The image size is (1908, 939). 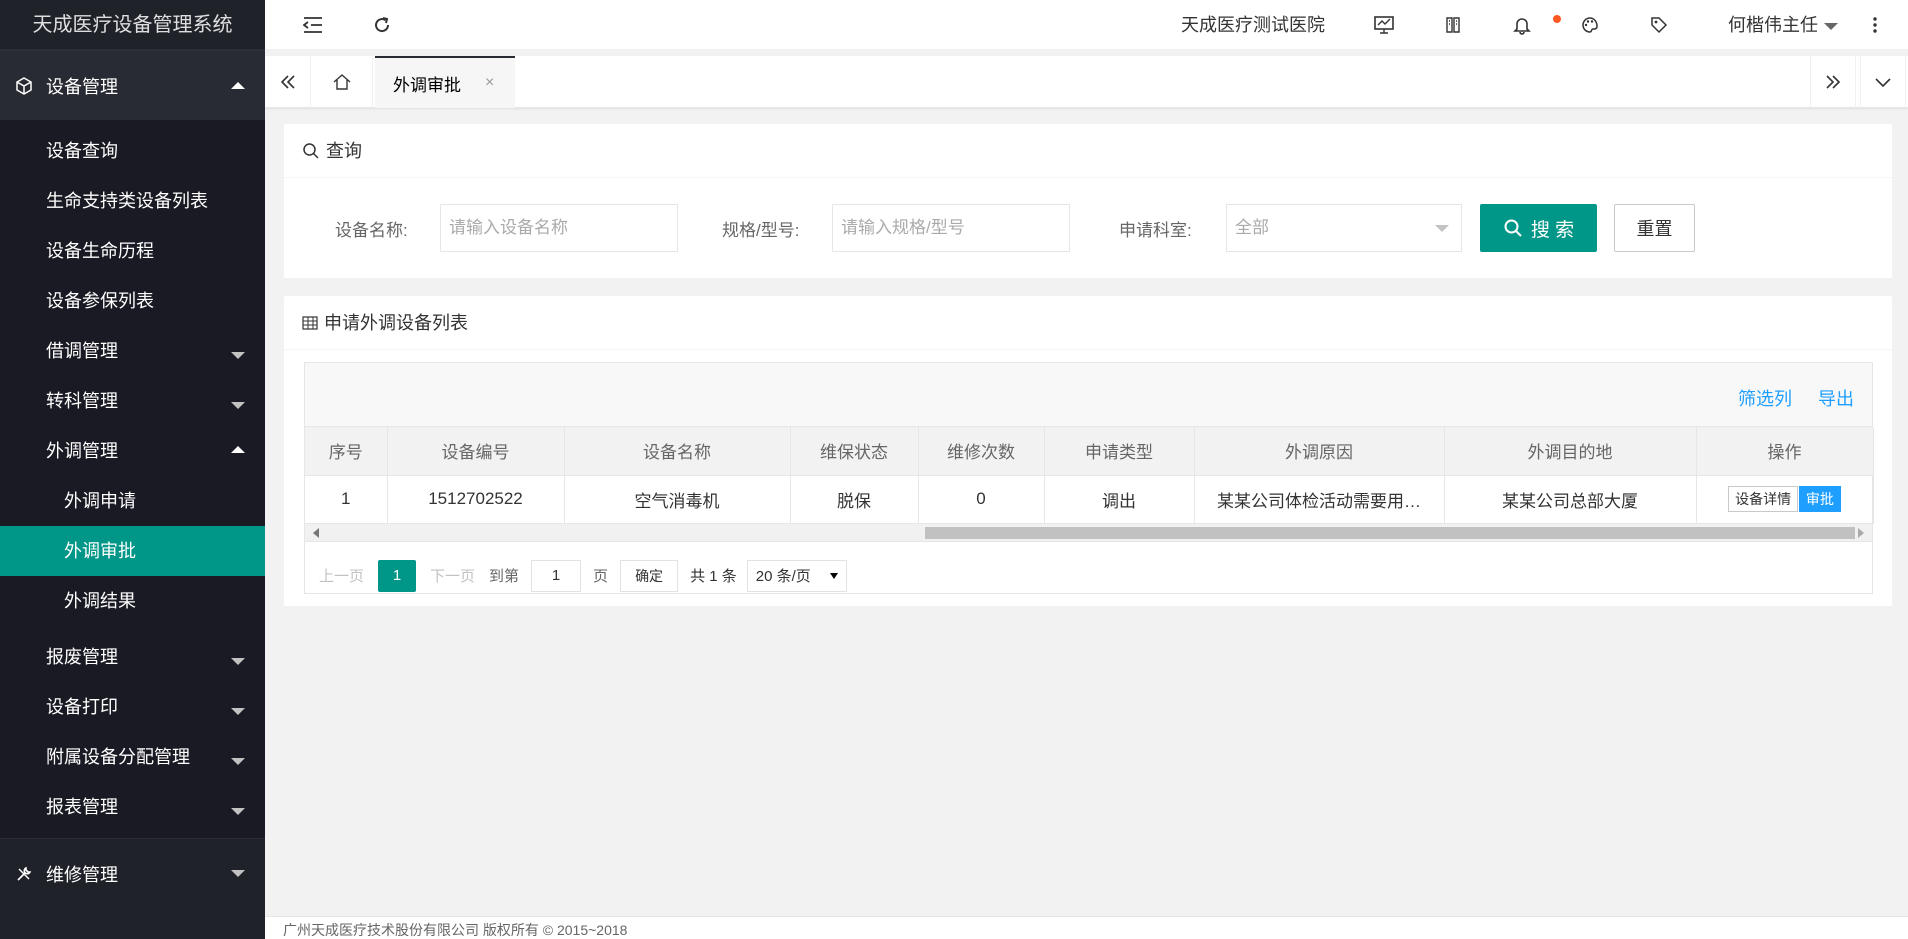 I want to click on bell-icon, so click(x=1522, y=25).